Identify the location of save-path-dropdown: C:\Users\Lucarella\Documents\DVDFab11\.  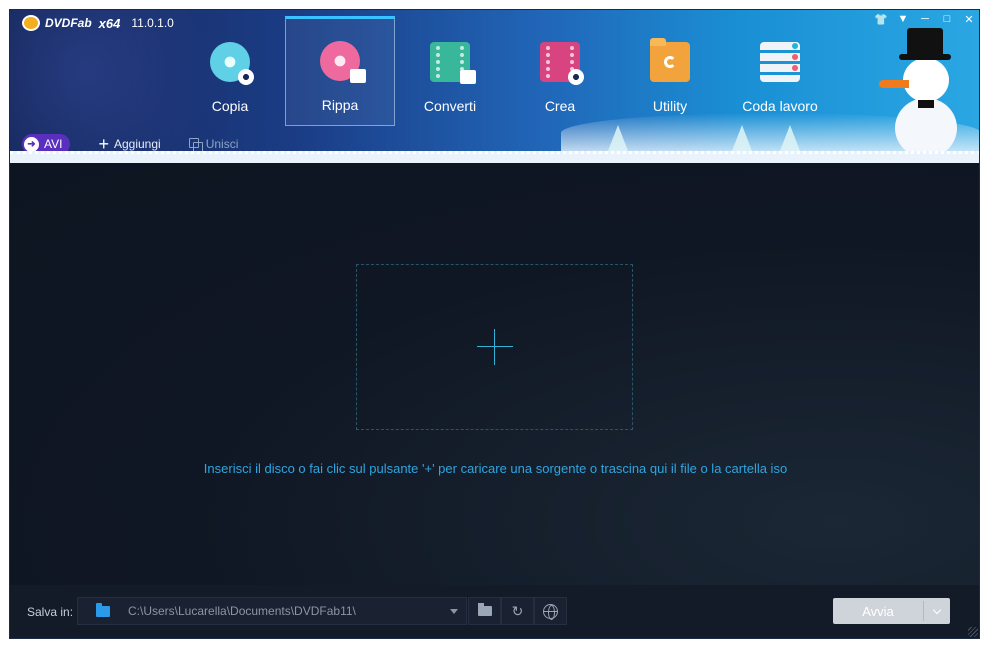
(272, 611).